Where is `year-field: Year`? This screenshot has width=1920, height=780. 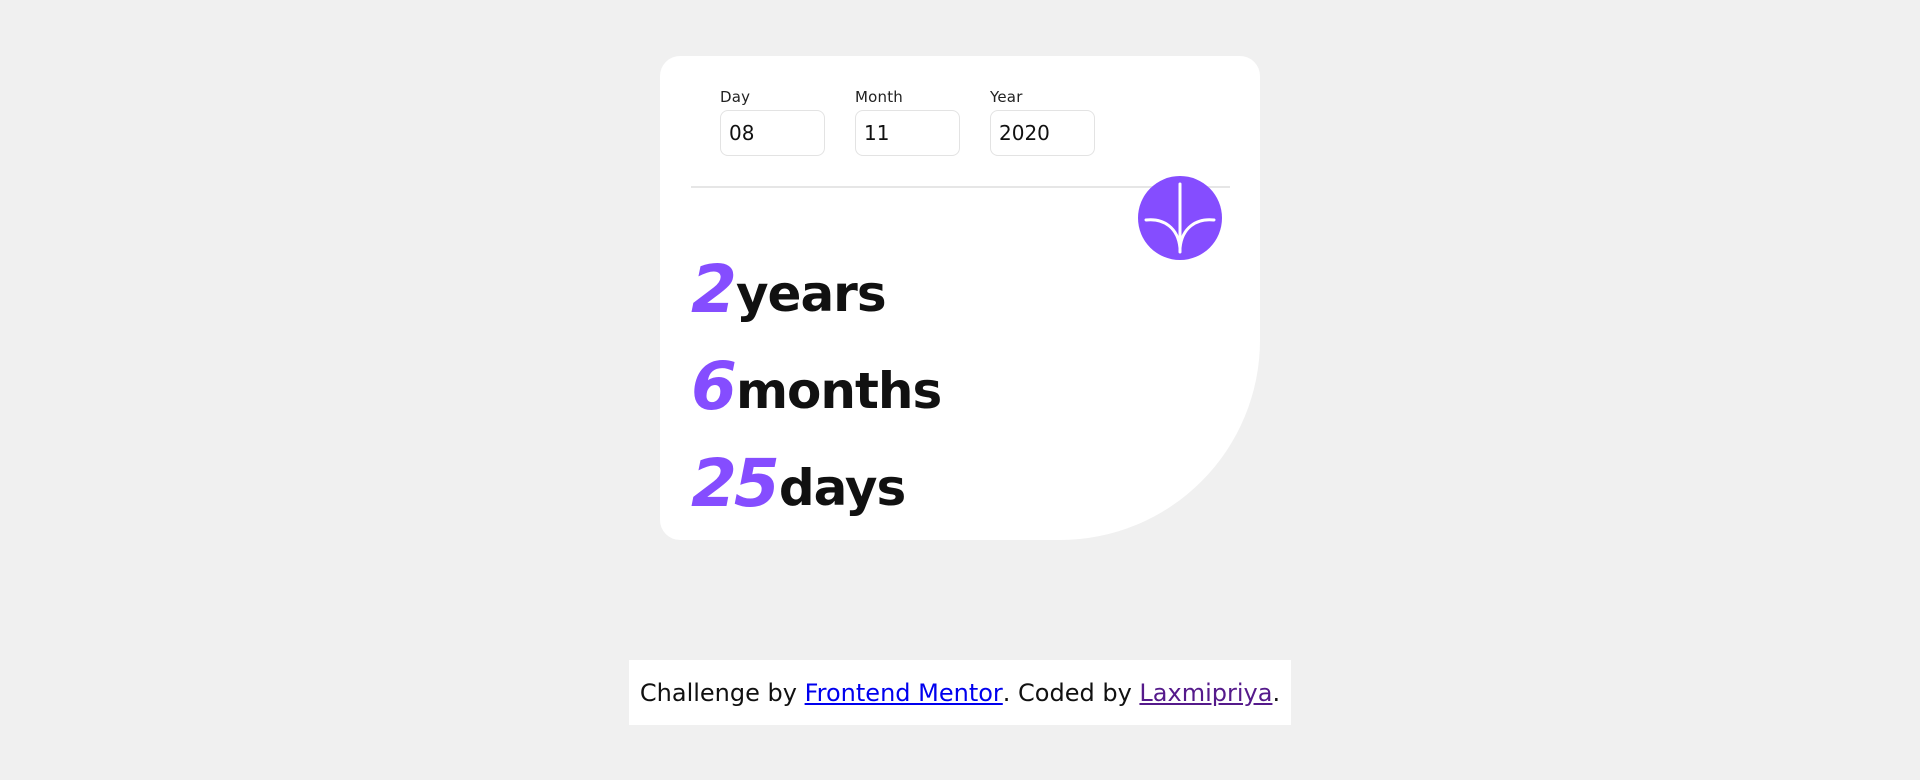
year-field: Year is located at coordinates (1042, 122).